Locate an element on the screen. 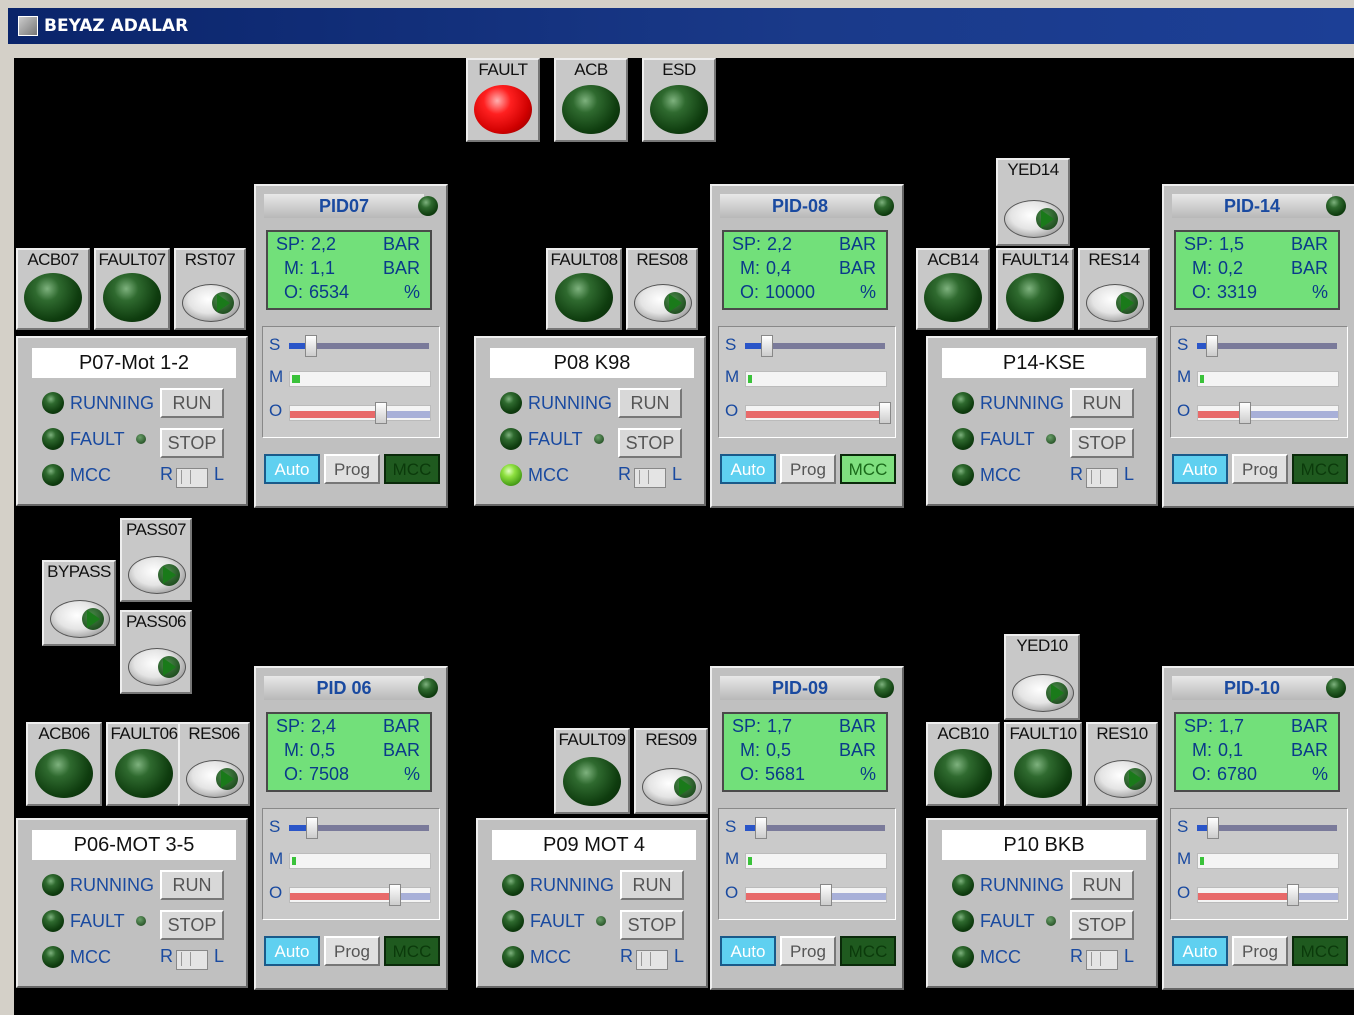 The width and height of the screenshot is (1354, 1015). rst07-tile: RST07 is located at coordinates (210, 289).